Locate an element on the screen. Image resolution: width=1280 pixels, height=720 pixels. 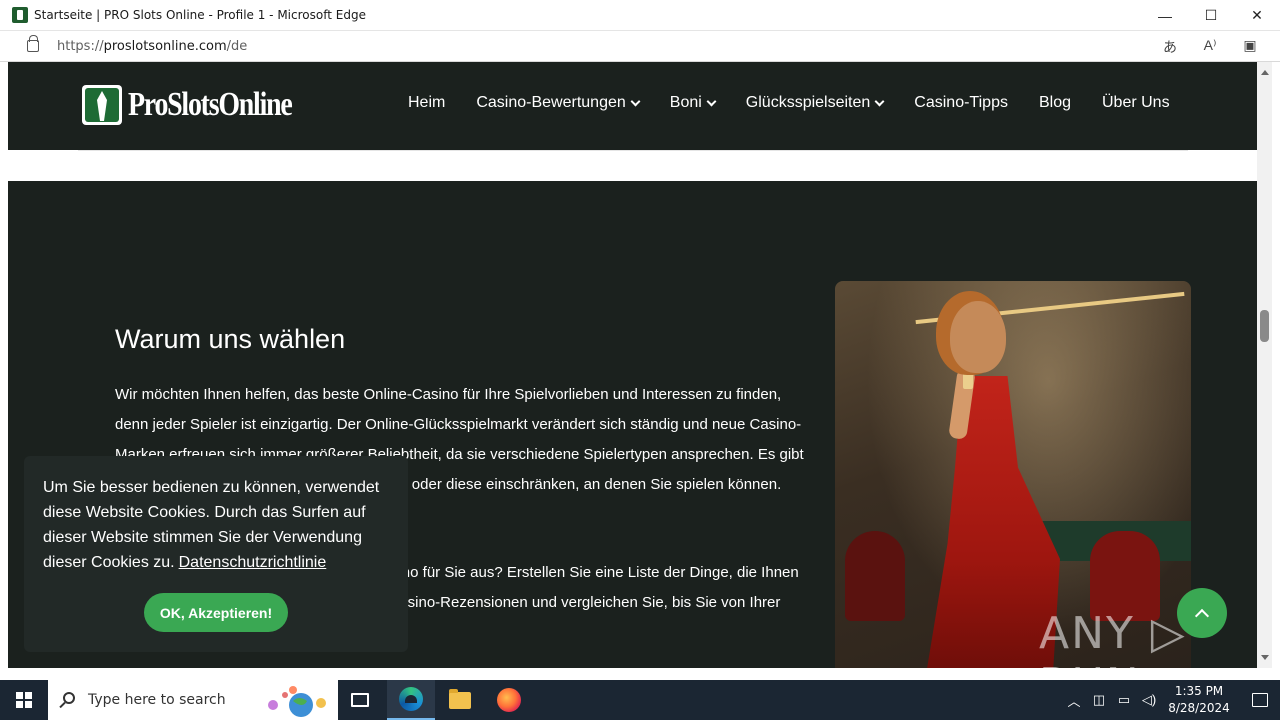
url-path: /de is located at coordinates (237, 46).